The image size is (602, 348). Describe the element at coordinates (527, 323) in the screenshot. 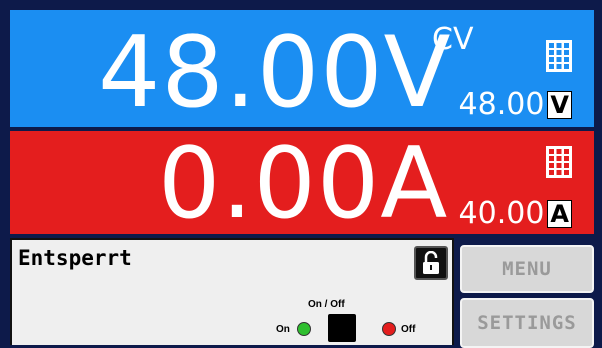

I see `settings-button: SETTINGS` at that location.